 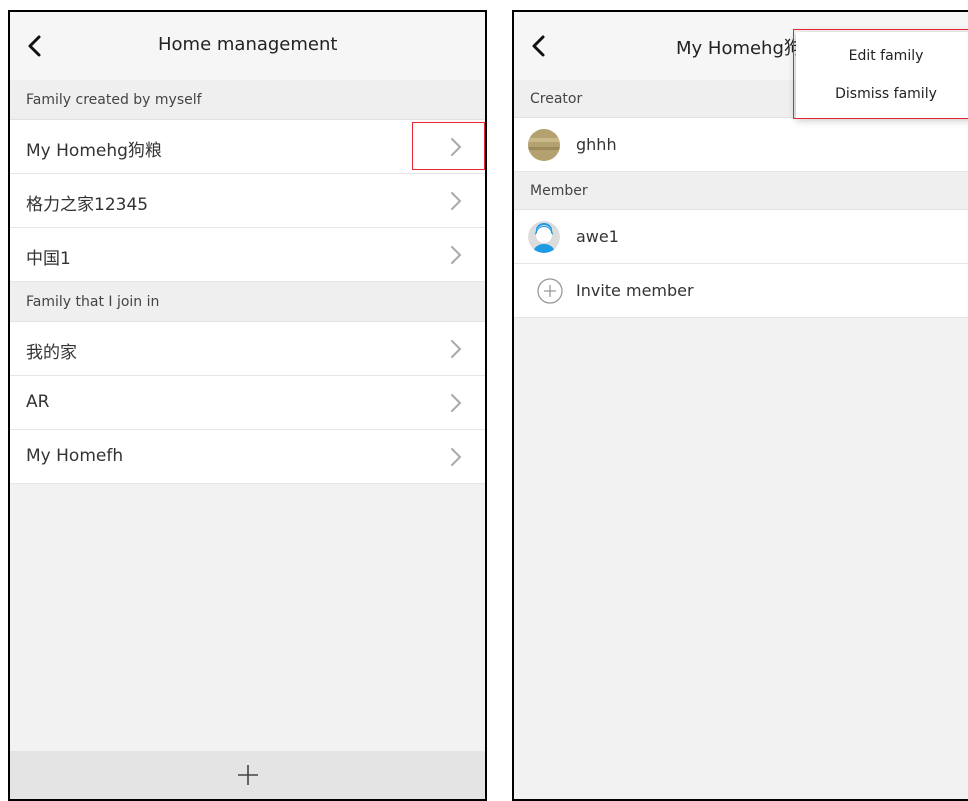 What do you see at coordinates (247, 100) in the screenshot?
I see `section-header-created: Family created by myself` at bounding box center [247, 100].